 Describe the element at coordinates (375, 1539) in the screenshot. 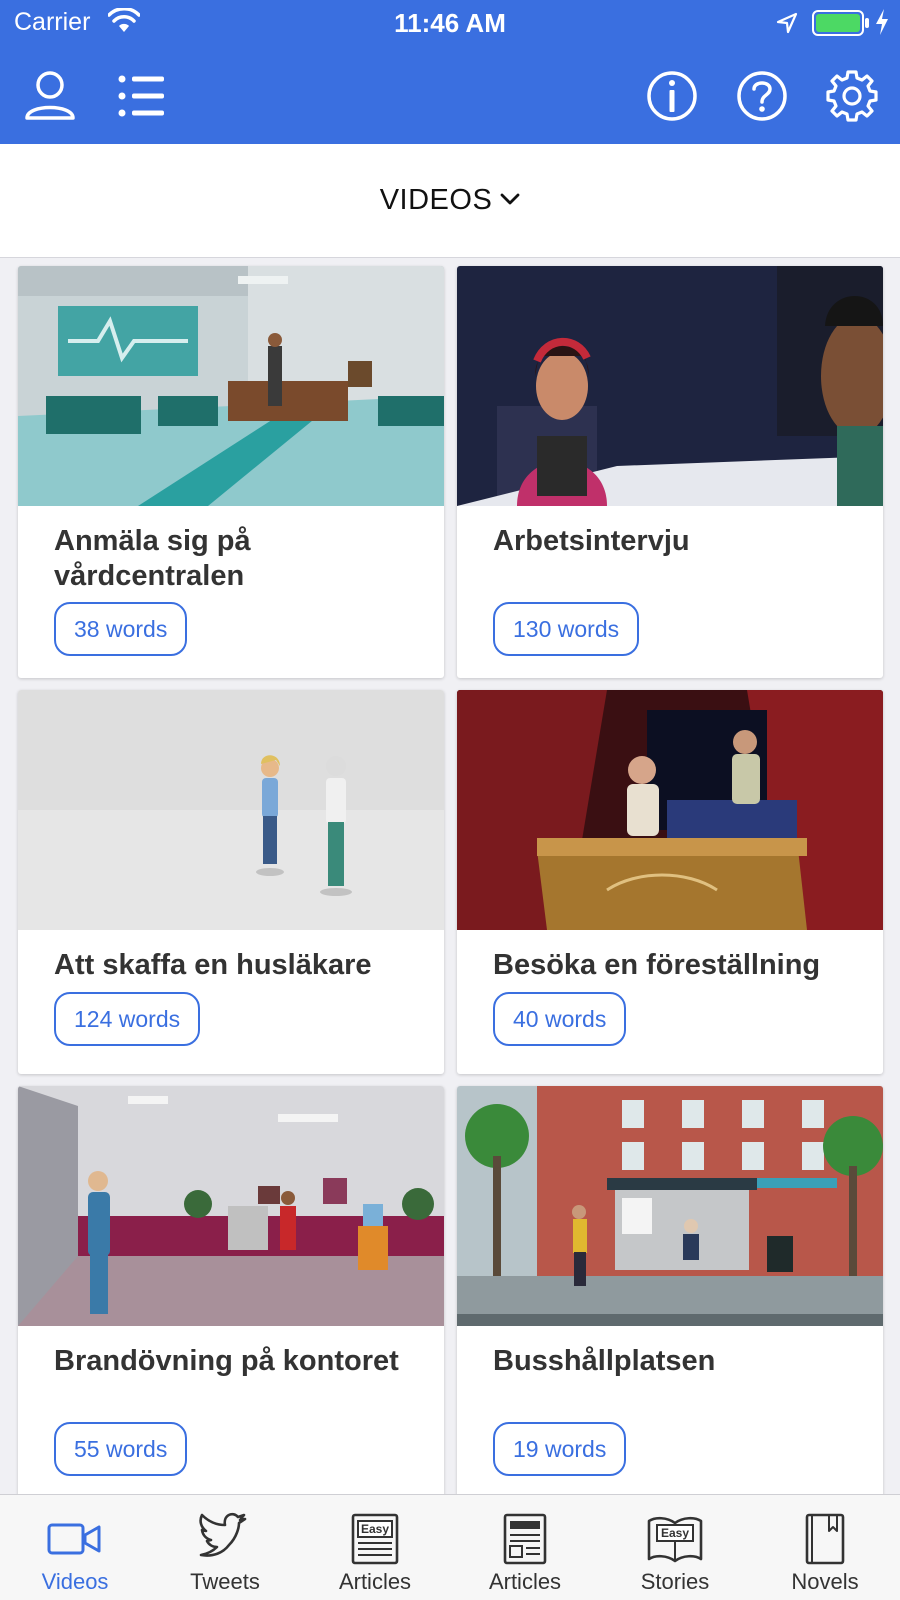

I see `easy-newspaper-icon: Easy` at that location.